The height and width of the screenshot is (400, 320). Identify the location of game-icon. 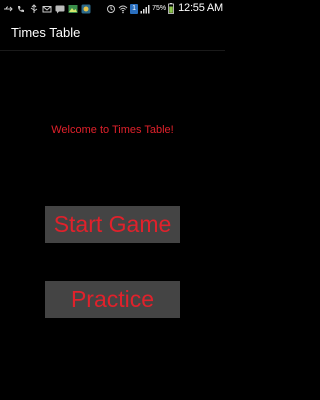
(86, 8).